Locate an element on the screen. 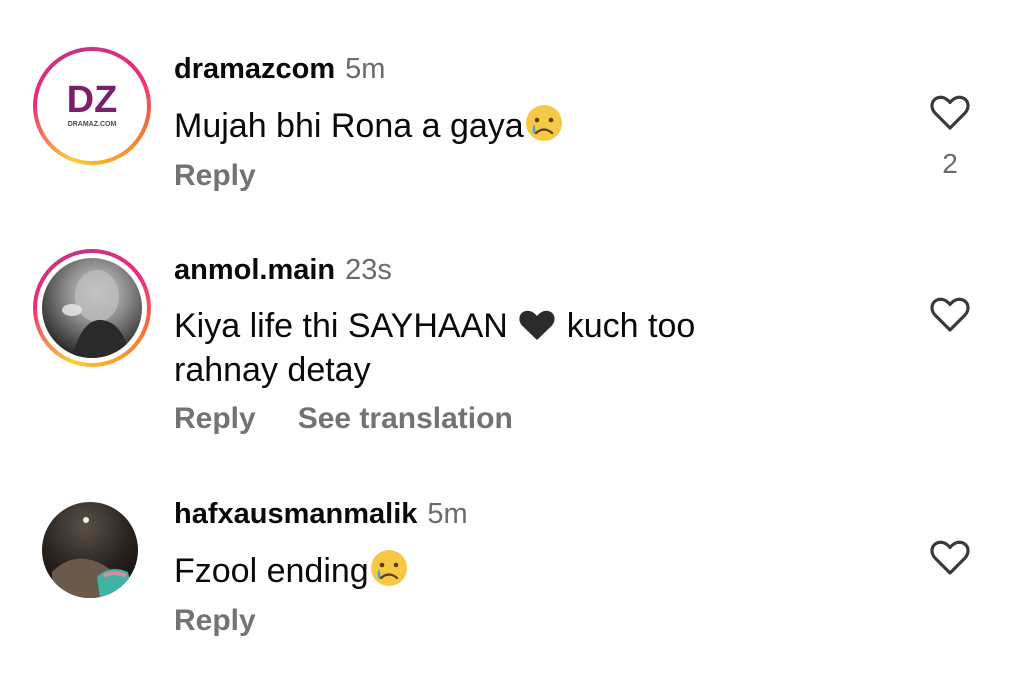 This screenshot has width=1024, height=689. timestamp: 5m is located at coordinates (447, 514).